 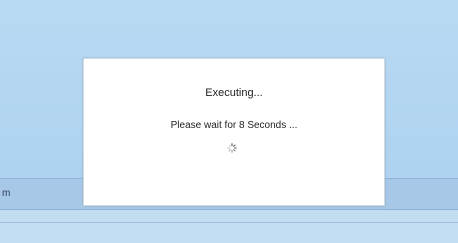 What do you see at coordinates (6, 193) in the screenshot?
I see `background-strip-label: m` at bounding box center [6, 193].